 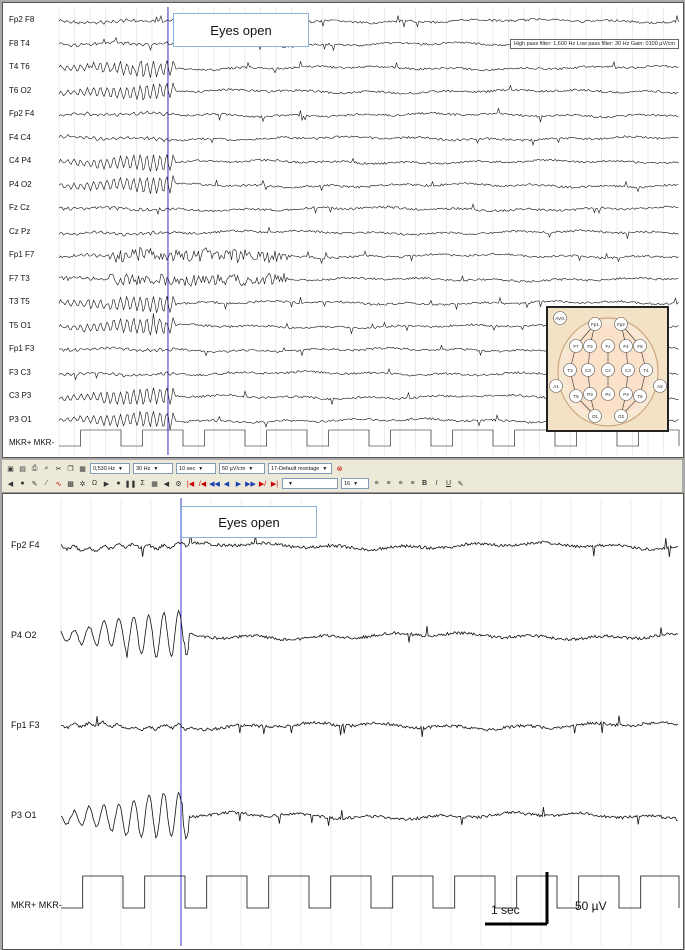 What do you see at coordinates (19, 207) in the screenshot?
I see `channel-label: Fz Cz` at bounding box center [19, 207].